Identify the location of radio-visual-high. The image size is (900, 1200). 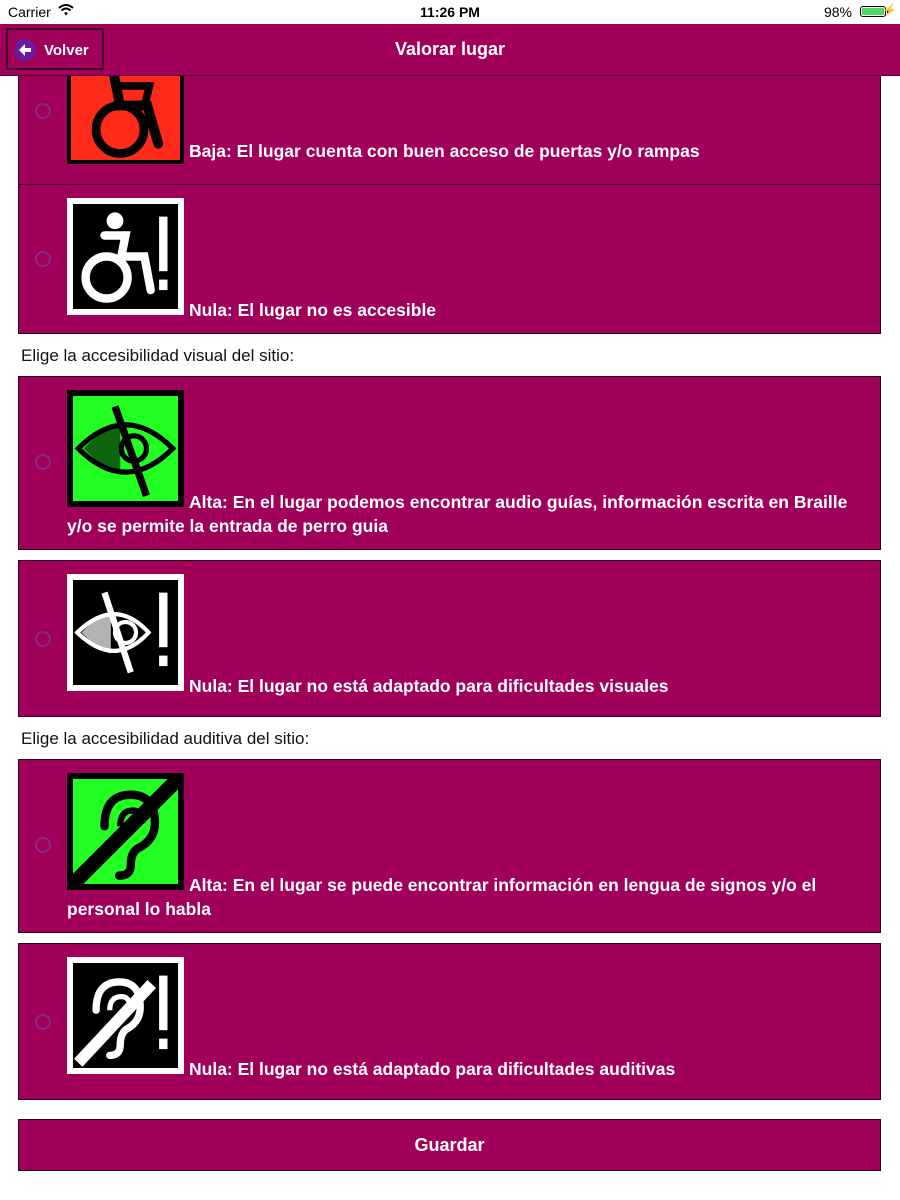
(43, 462).